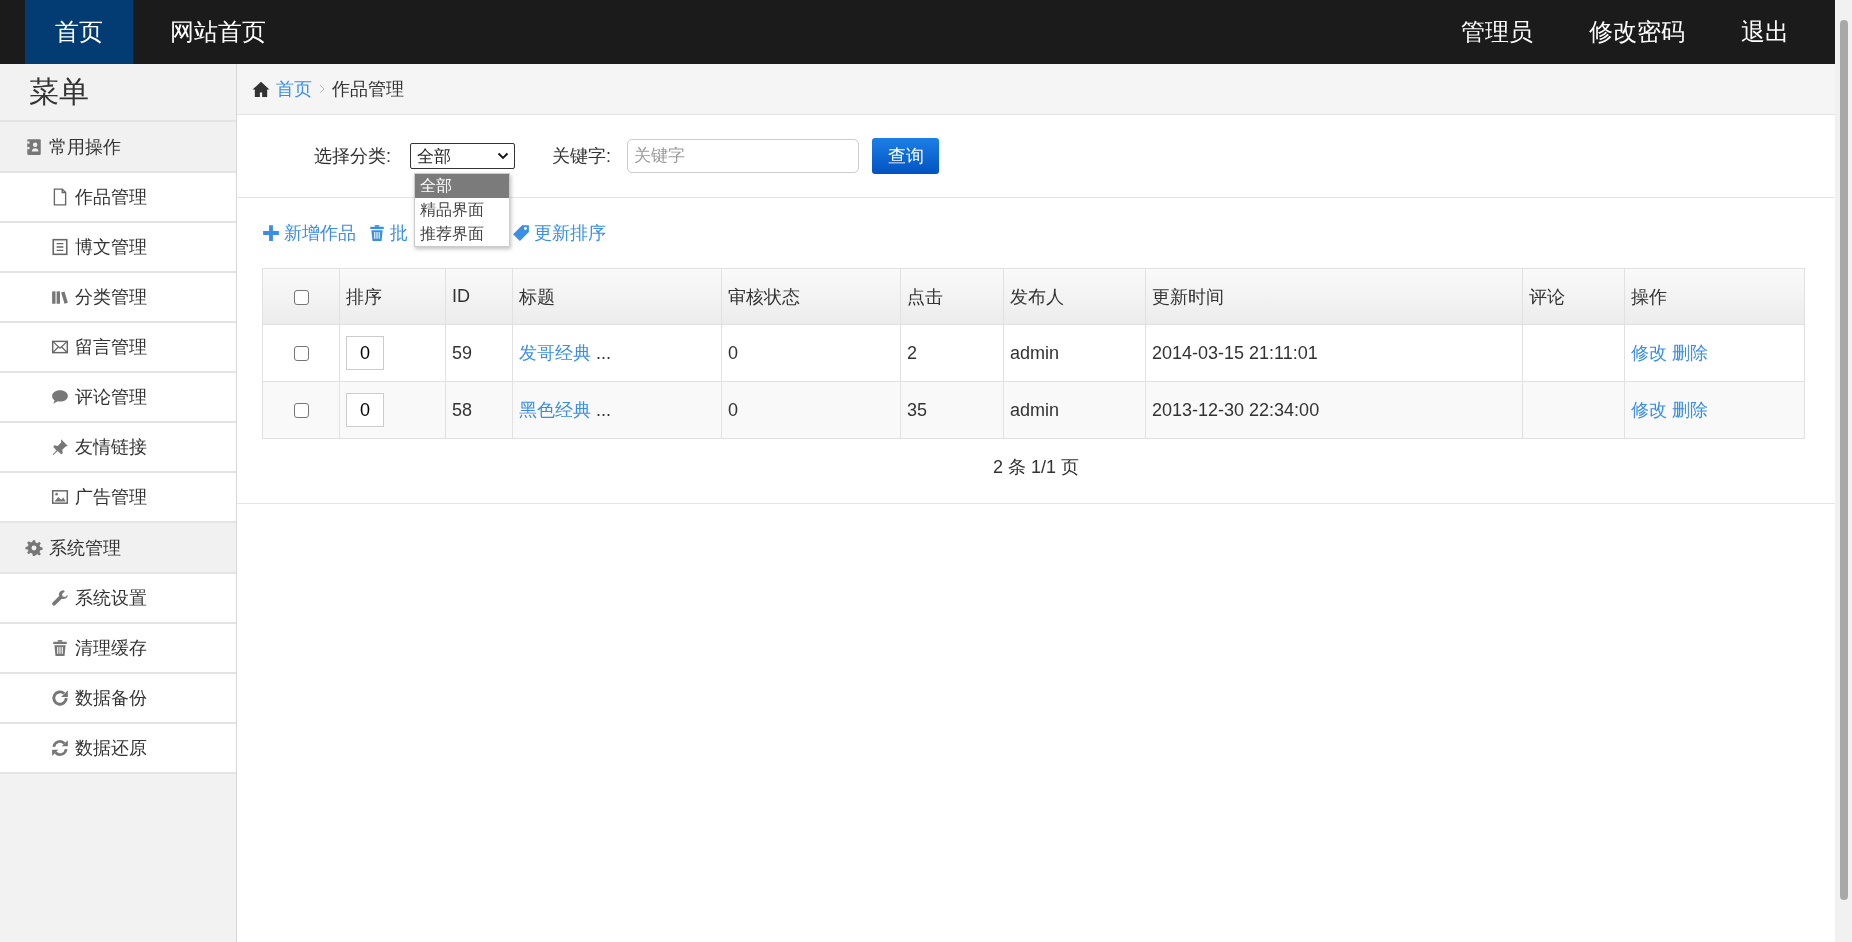 The image size is (1852, 942). I want to click on sidebar-item: 博文管理, so click(118, 246).